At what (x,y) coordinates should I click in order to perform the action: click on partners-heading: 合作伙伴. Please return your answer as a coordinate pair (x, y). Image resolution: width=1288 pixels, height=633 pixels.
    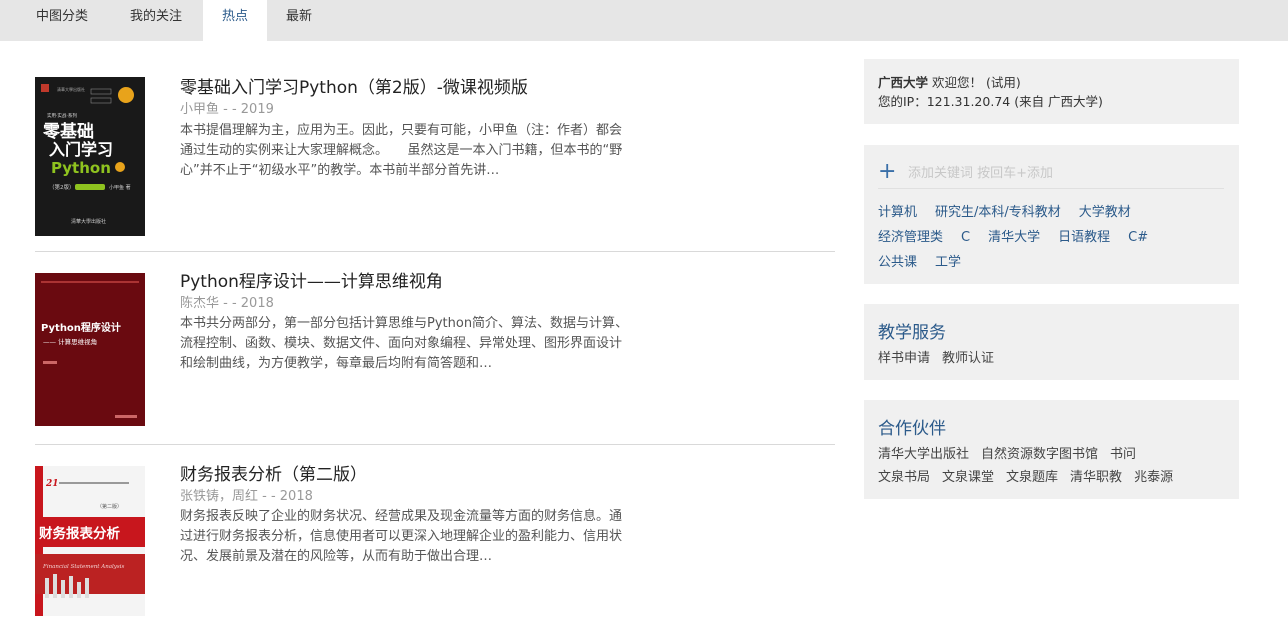
    Looking at the image, I should click on (912, 429).